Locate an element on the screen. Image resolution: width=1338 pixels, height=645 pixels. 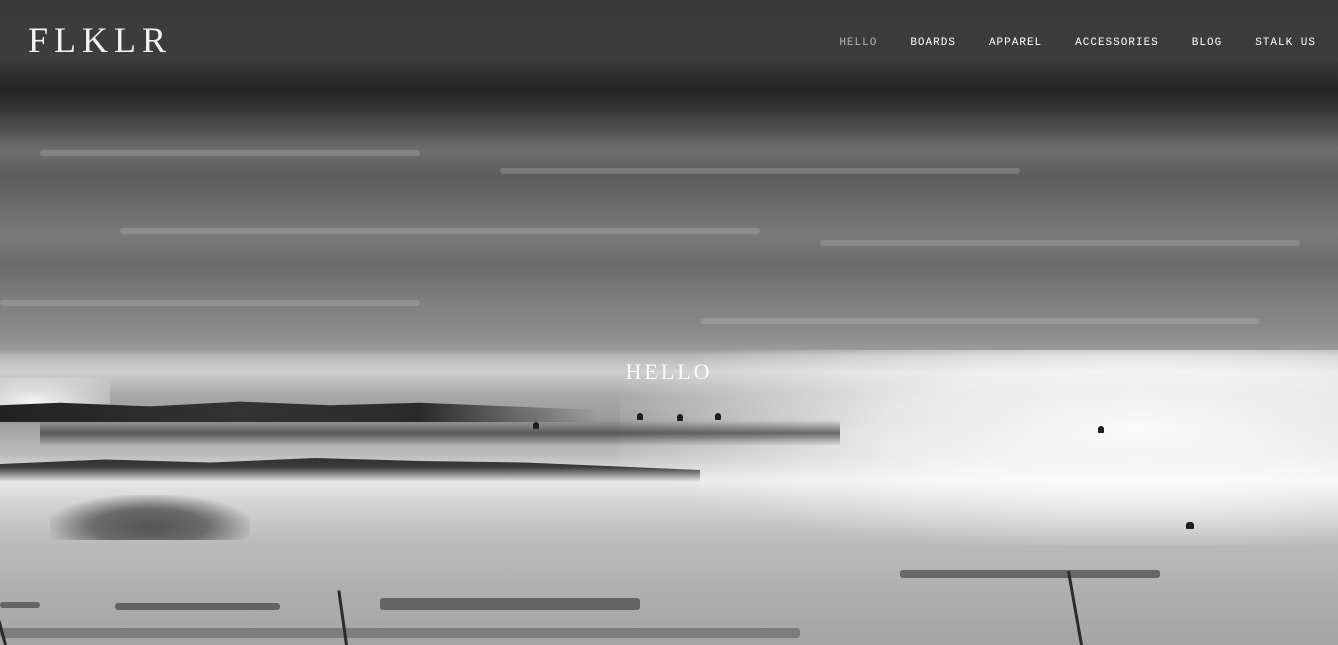
bird is located at coordinates (1190, 525).